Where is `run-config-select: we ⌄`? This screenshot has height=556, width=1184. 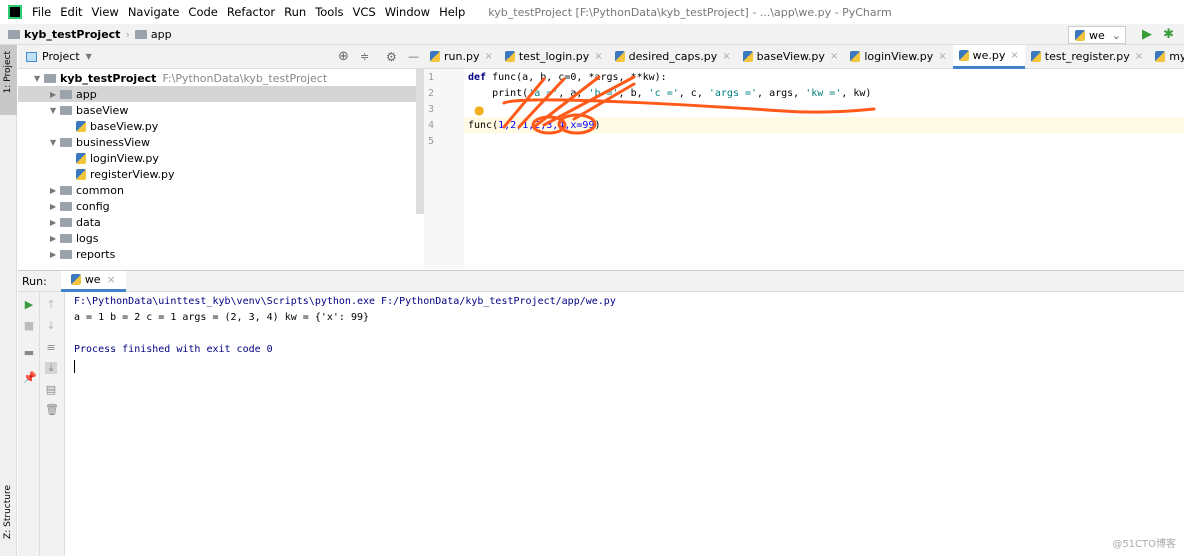 run-config-select: we ⌄ is located at coordinates (1097, 35).